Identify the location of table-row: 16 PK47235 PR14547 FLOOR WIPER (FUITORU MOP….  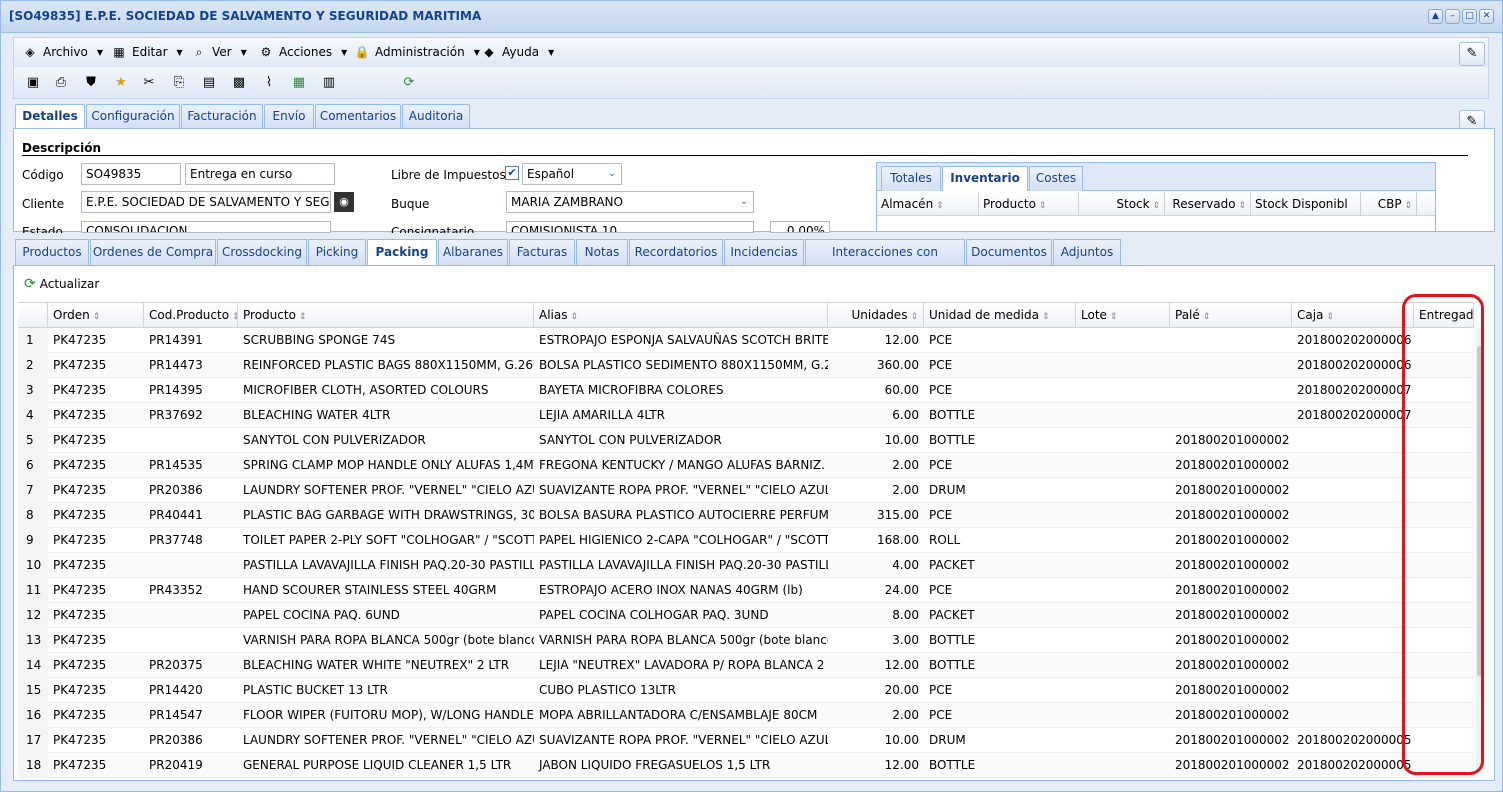
(746, 715).